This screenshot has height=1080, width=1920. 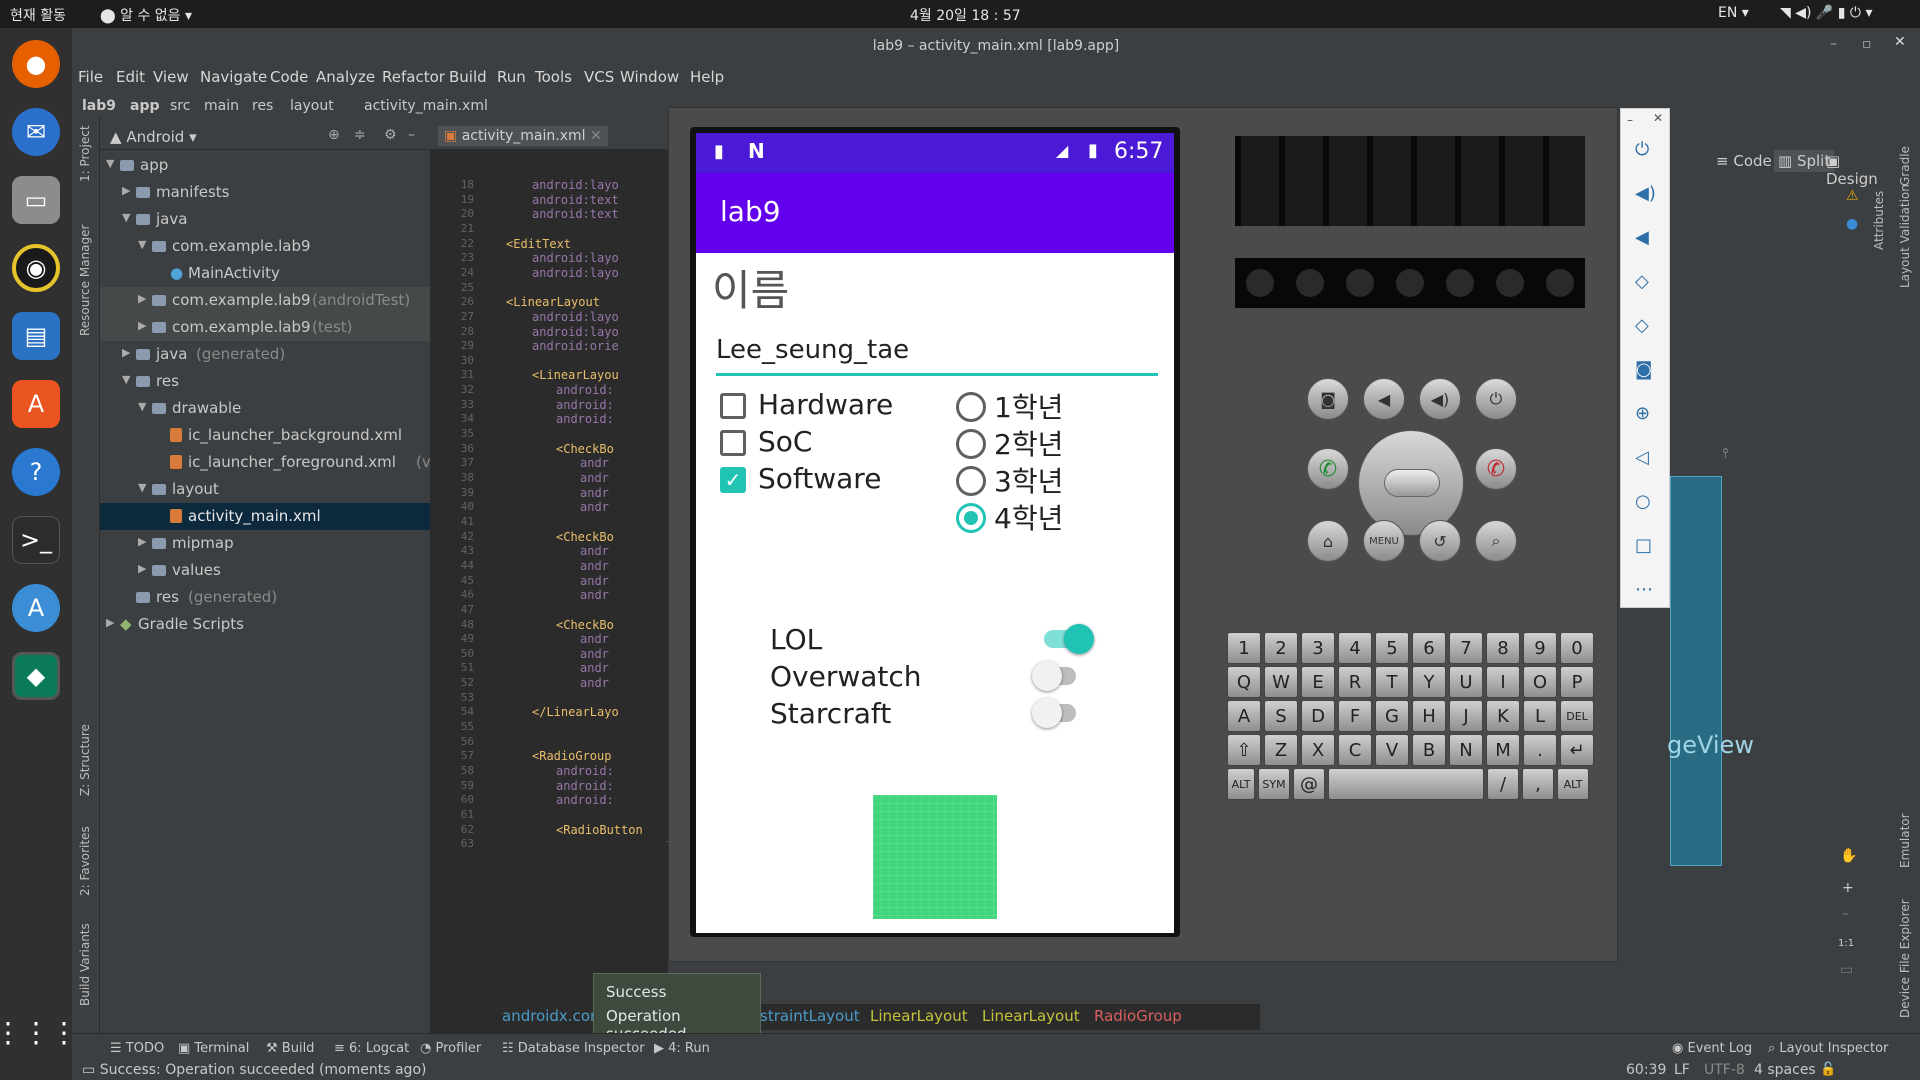 I want to click on tab-activity-main: ▣ activity_main.xml ✕, so click(x=523, y=136).